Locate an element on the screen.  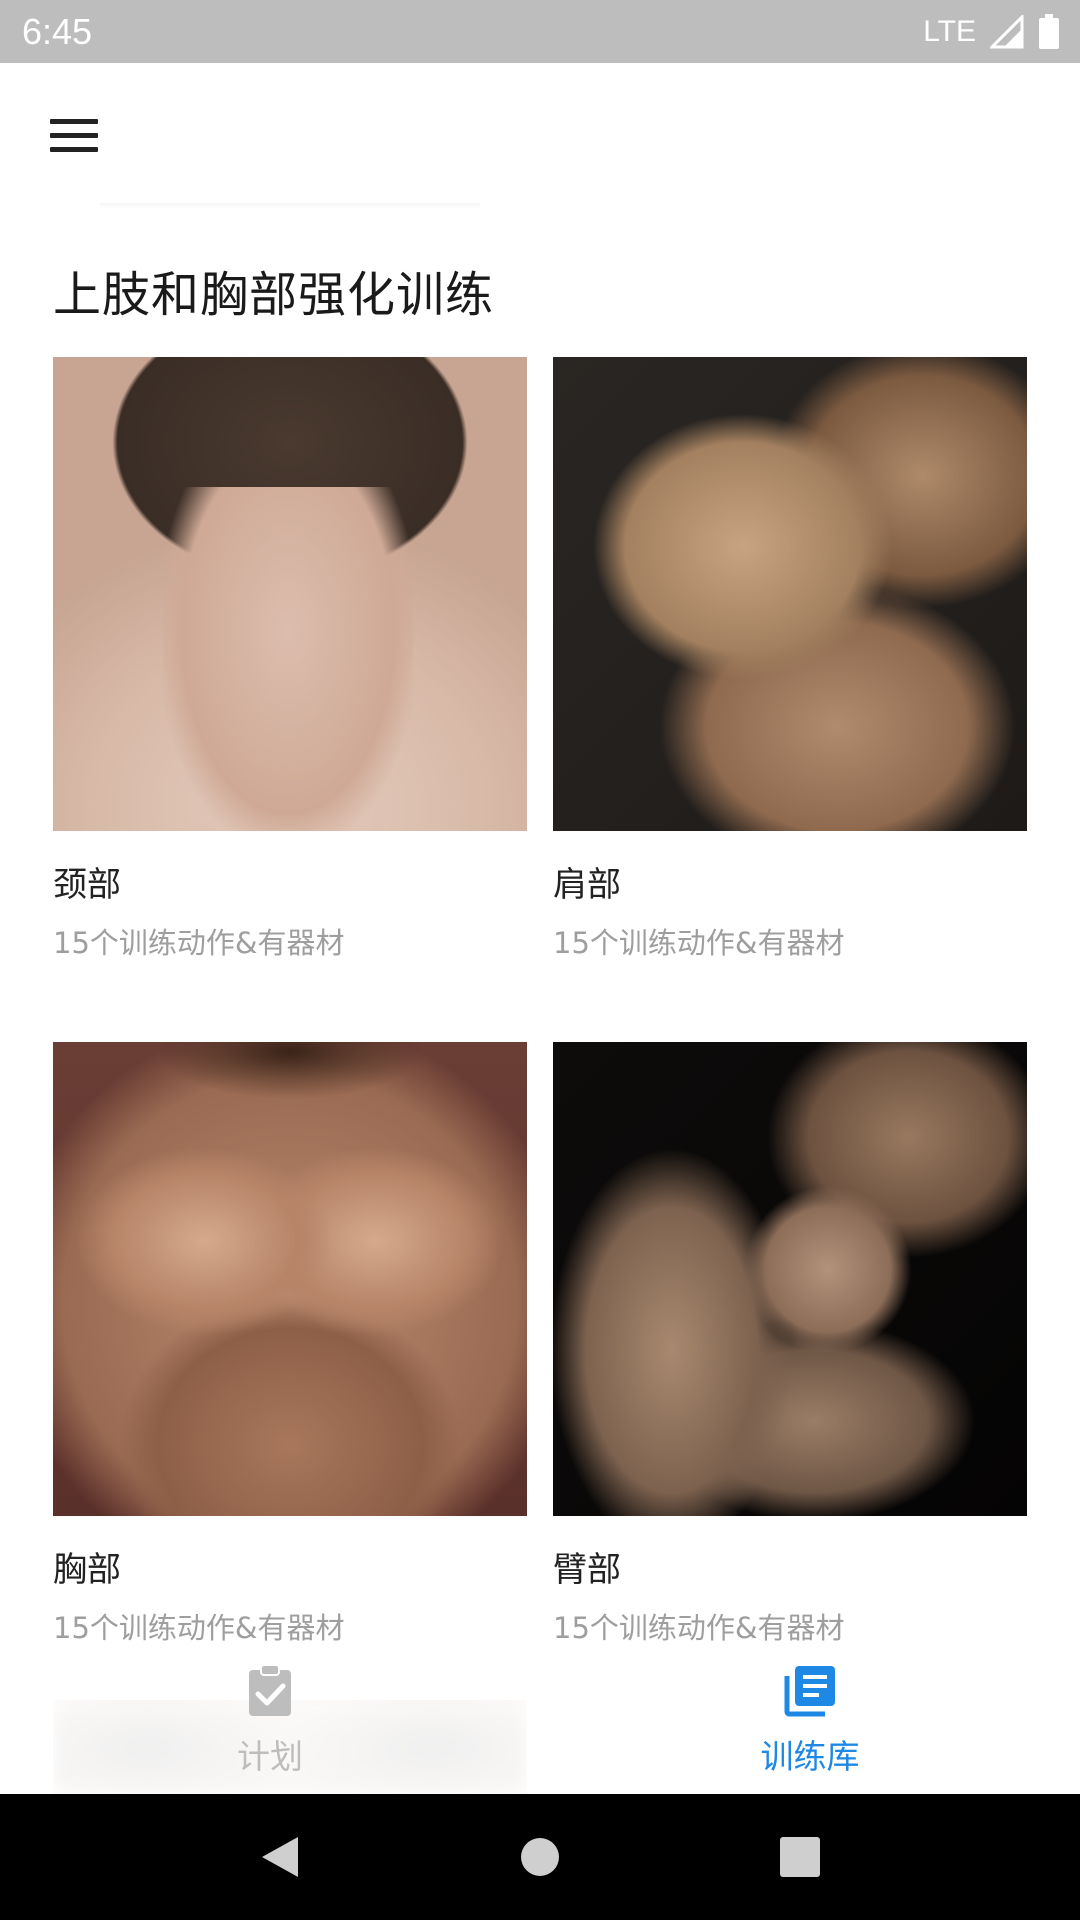
neck-photo is located at coordinates (290, 594).